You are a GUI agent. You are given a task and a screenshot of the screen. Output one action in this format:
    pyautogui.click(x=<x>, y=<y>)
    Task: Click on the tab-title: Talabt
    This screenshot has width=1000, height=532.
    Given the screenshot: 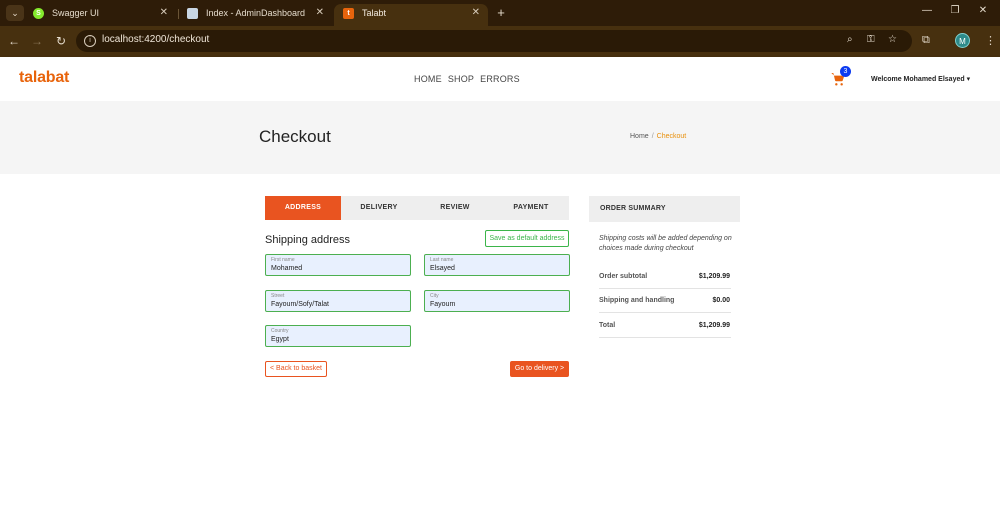 What is the action you would take?
    pyautogui.click(x=374, y=13)
    